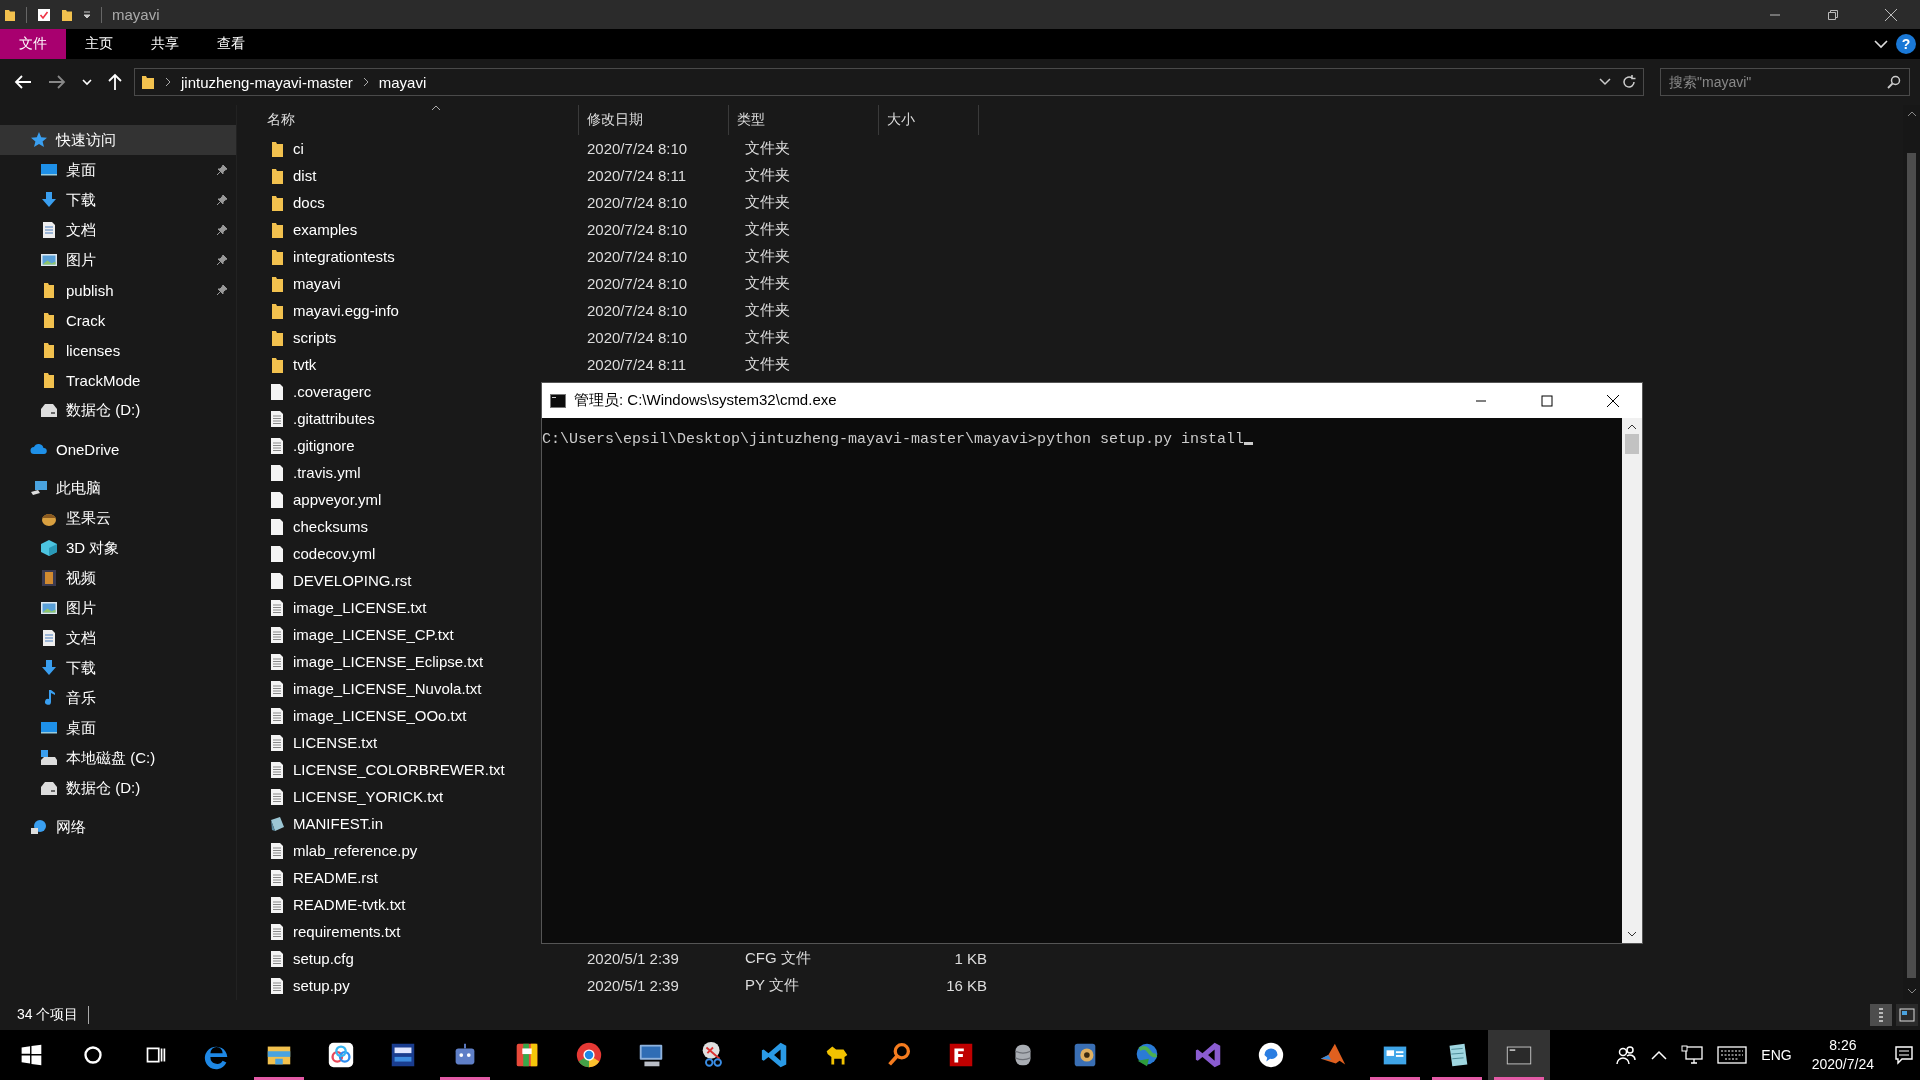 This screenshot has width=1920, height=1080. Describe the element at coordinates (929, 120) in the screenshot. I see `column-header: 大小` at that location.